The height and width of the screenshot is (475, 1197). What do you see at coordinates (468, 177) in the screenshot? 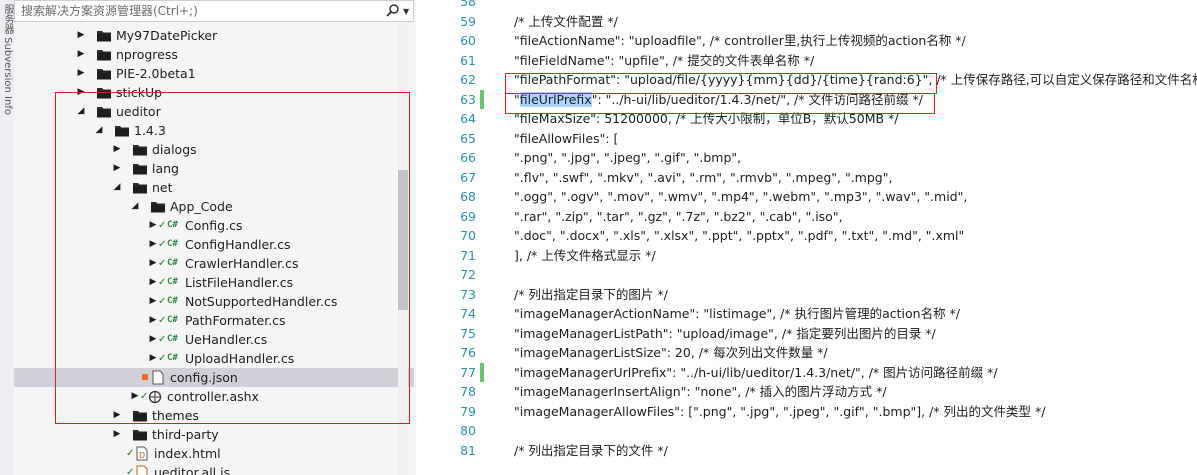
I see `line-number: 67` at bounding box center [468, 177].